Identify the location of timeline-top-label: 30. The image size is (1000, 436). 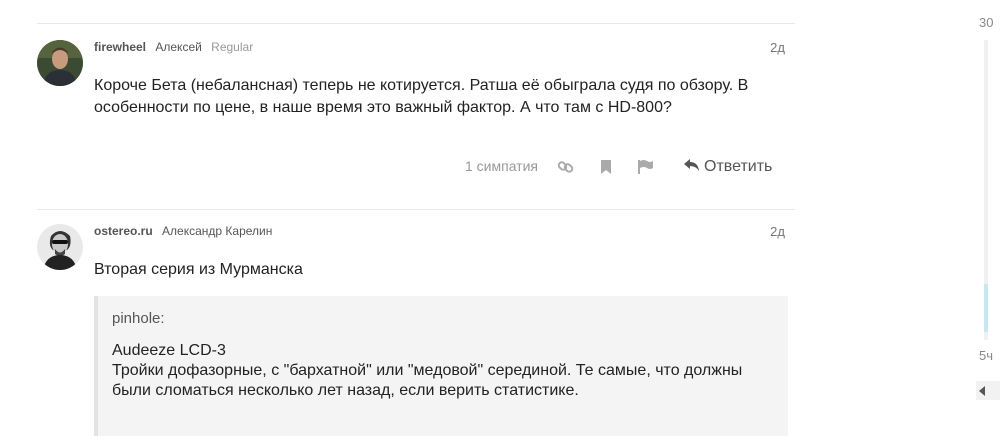
(986, 22).